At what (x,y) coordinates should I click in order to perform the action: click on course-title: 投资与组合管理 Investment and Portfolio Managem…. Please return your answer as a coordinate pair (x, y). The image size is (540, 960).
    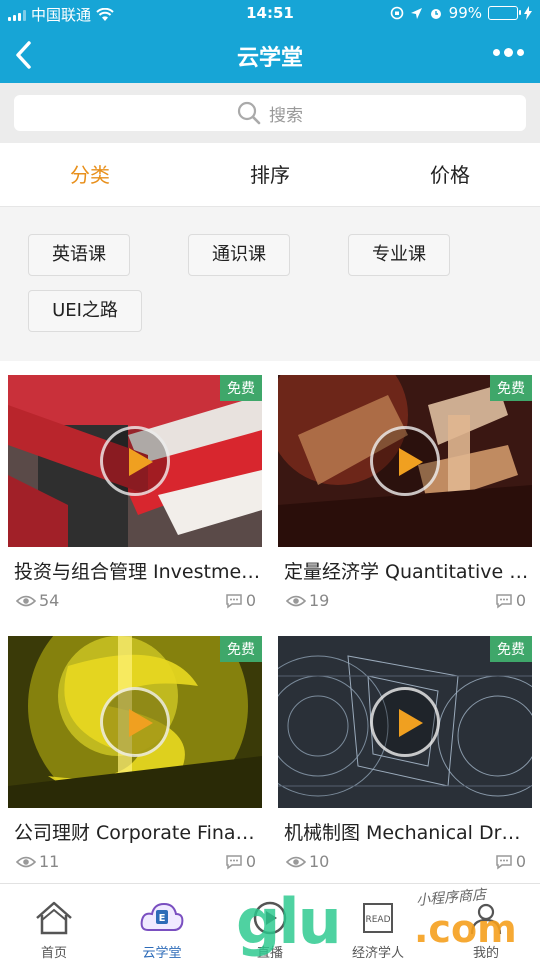
    Looking at the image, I should click on (138, 570).